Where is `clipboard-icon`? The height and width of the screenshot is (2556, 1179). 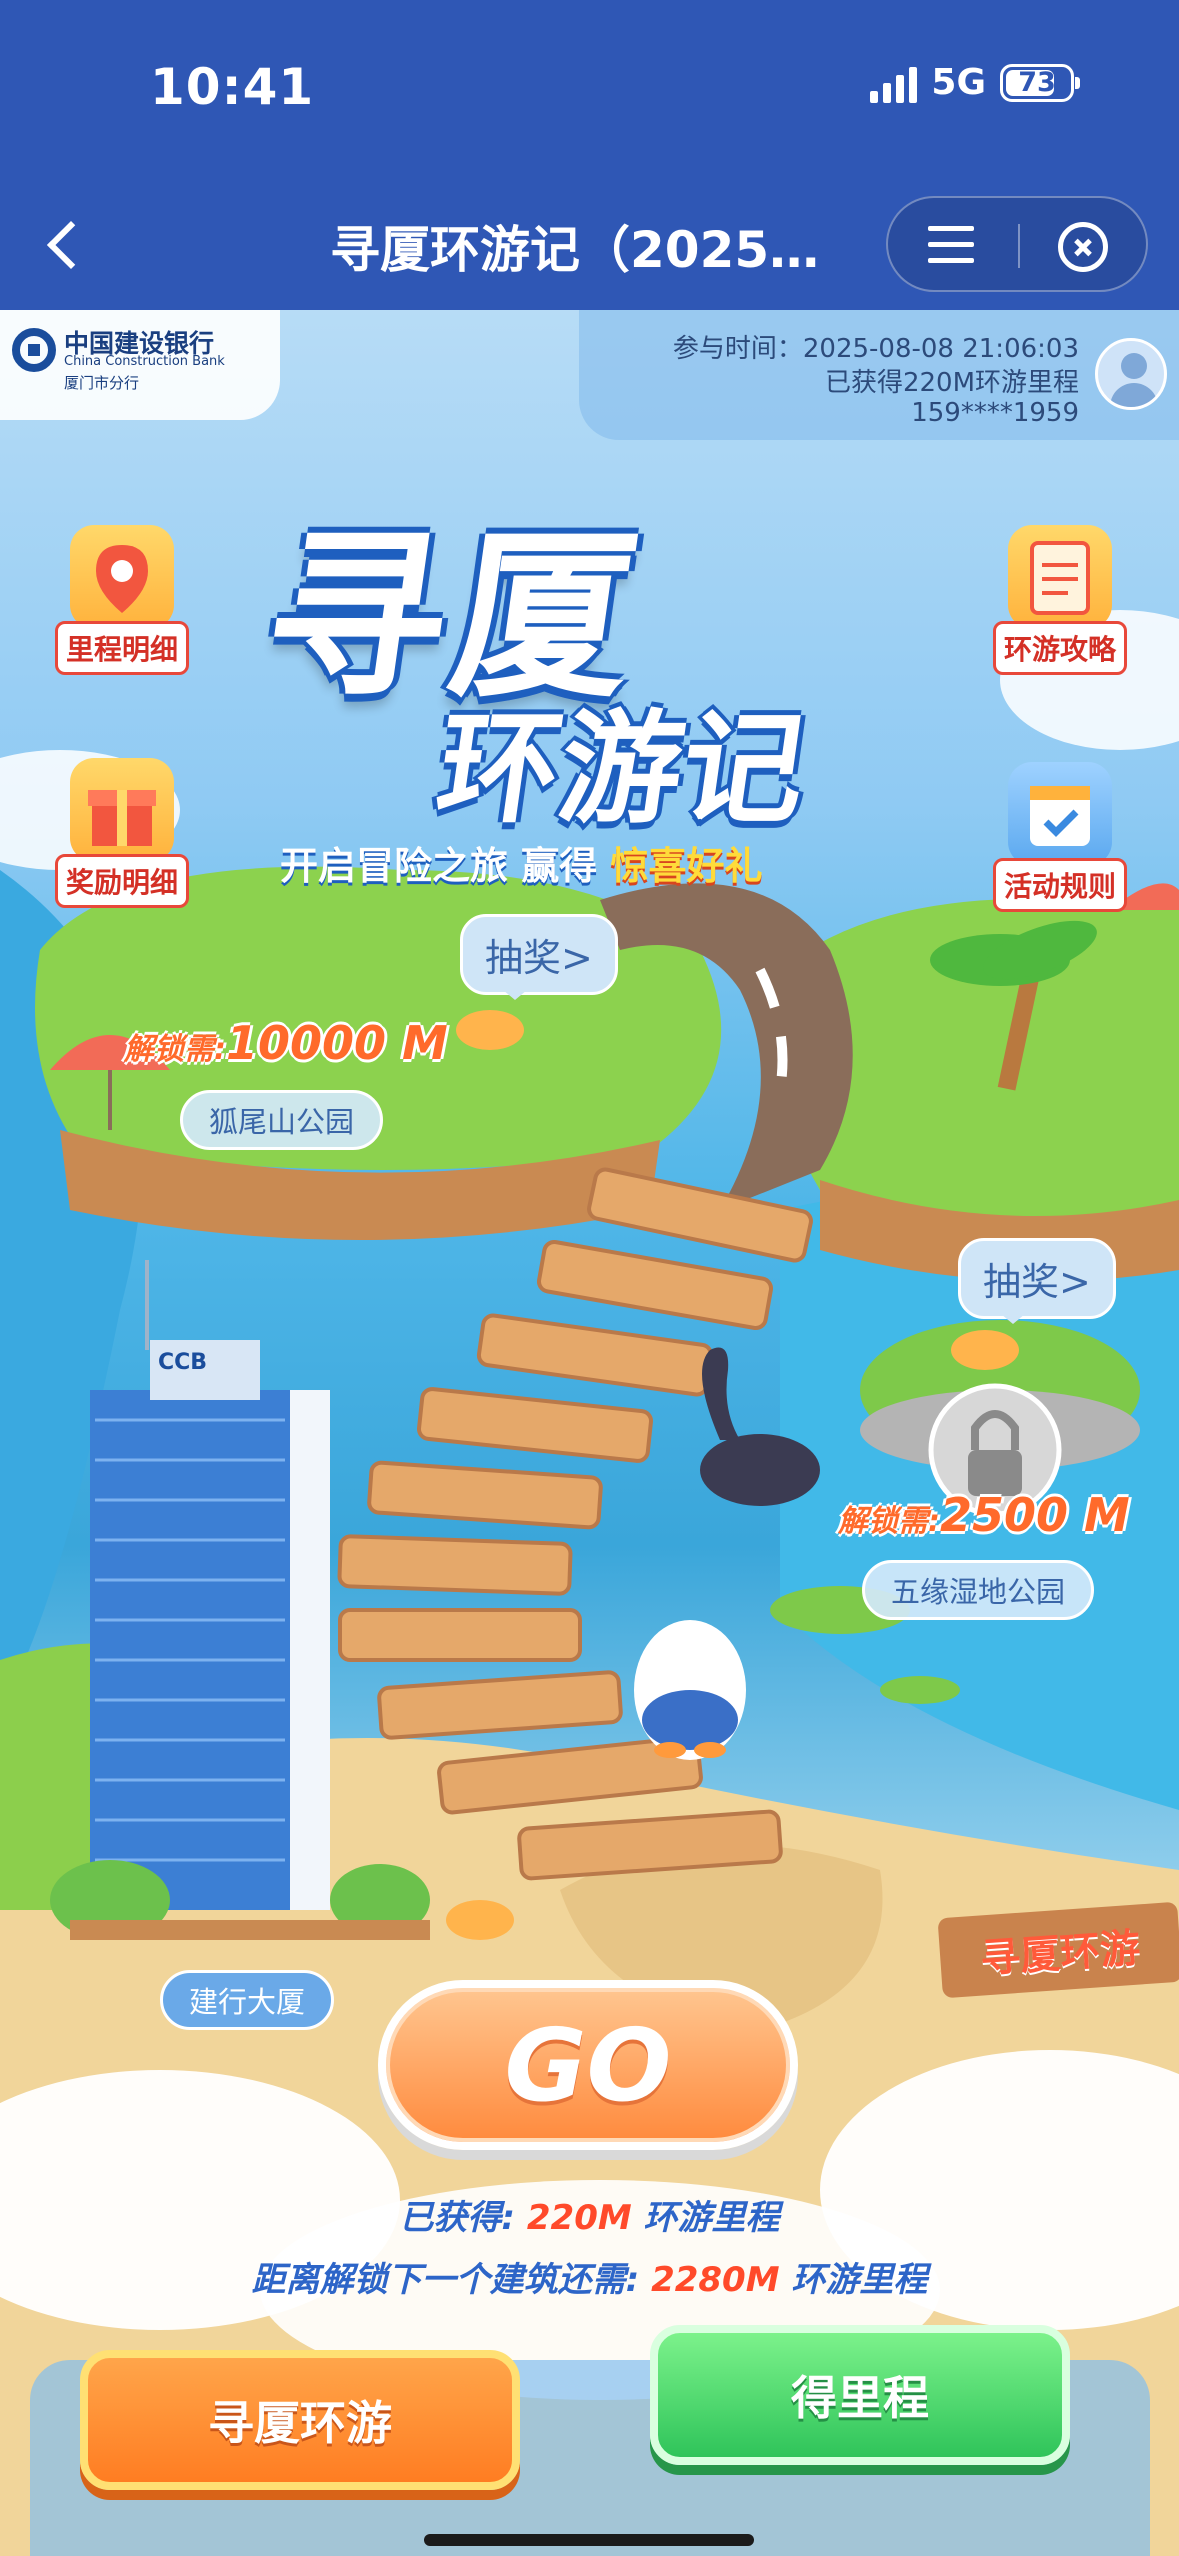 clipboard-icon is located at coordinates (1060, 577).